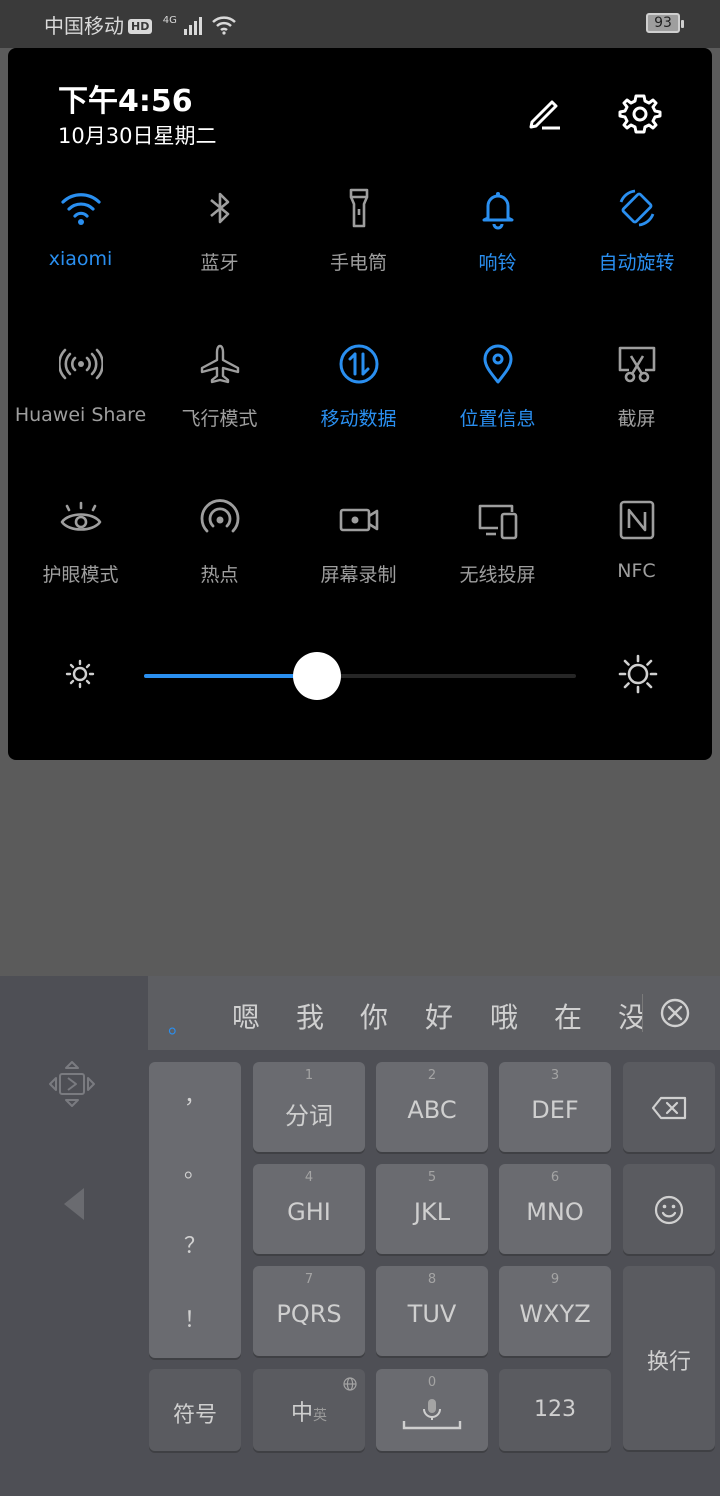  I want to click on key-3-def: 3 DEF, so click(555, 1107).